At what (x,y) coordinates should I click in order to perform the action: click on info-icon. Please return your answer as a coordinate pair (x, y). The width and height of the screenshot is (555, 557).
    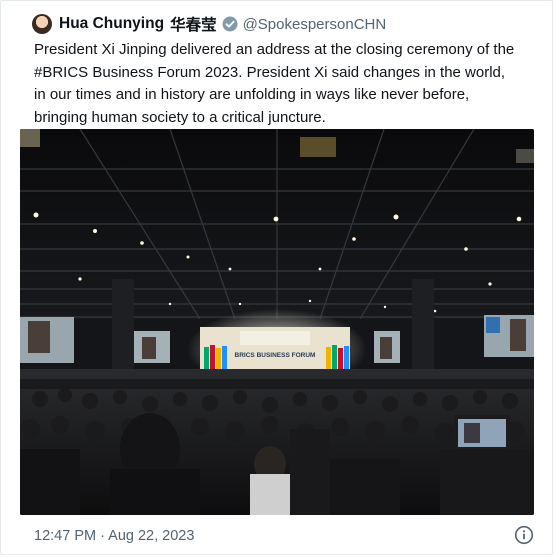
    Looking at the image, I should click on (524, 535).